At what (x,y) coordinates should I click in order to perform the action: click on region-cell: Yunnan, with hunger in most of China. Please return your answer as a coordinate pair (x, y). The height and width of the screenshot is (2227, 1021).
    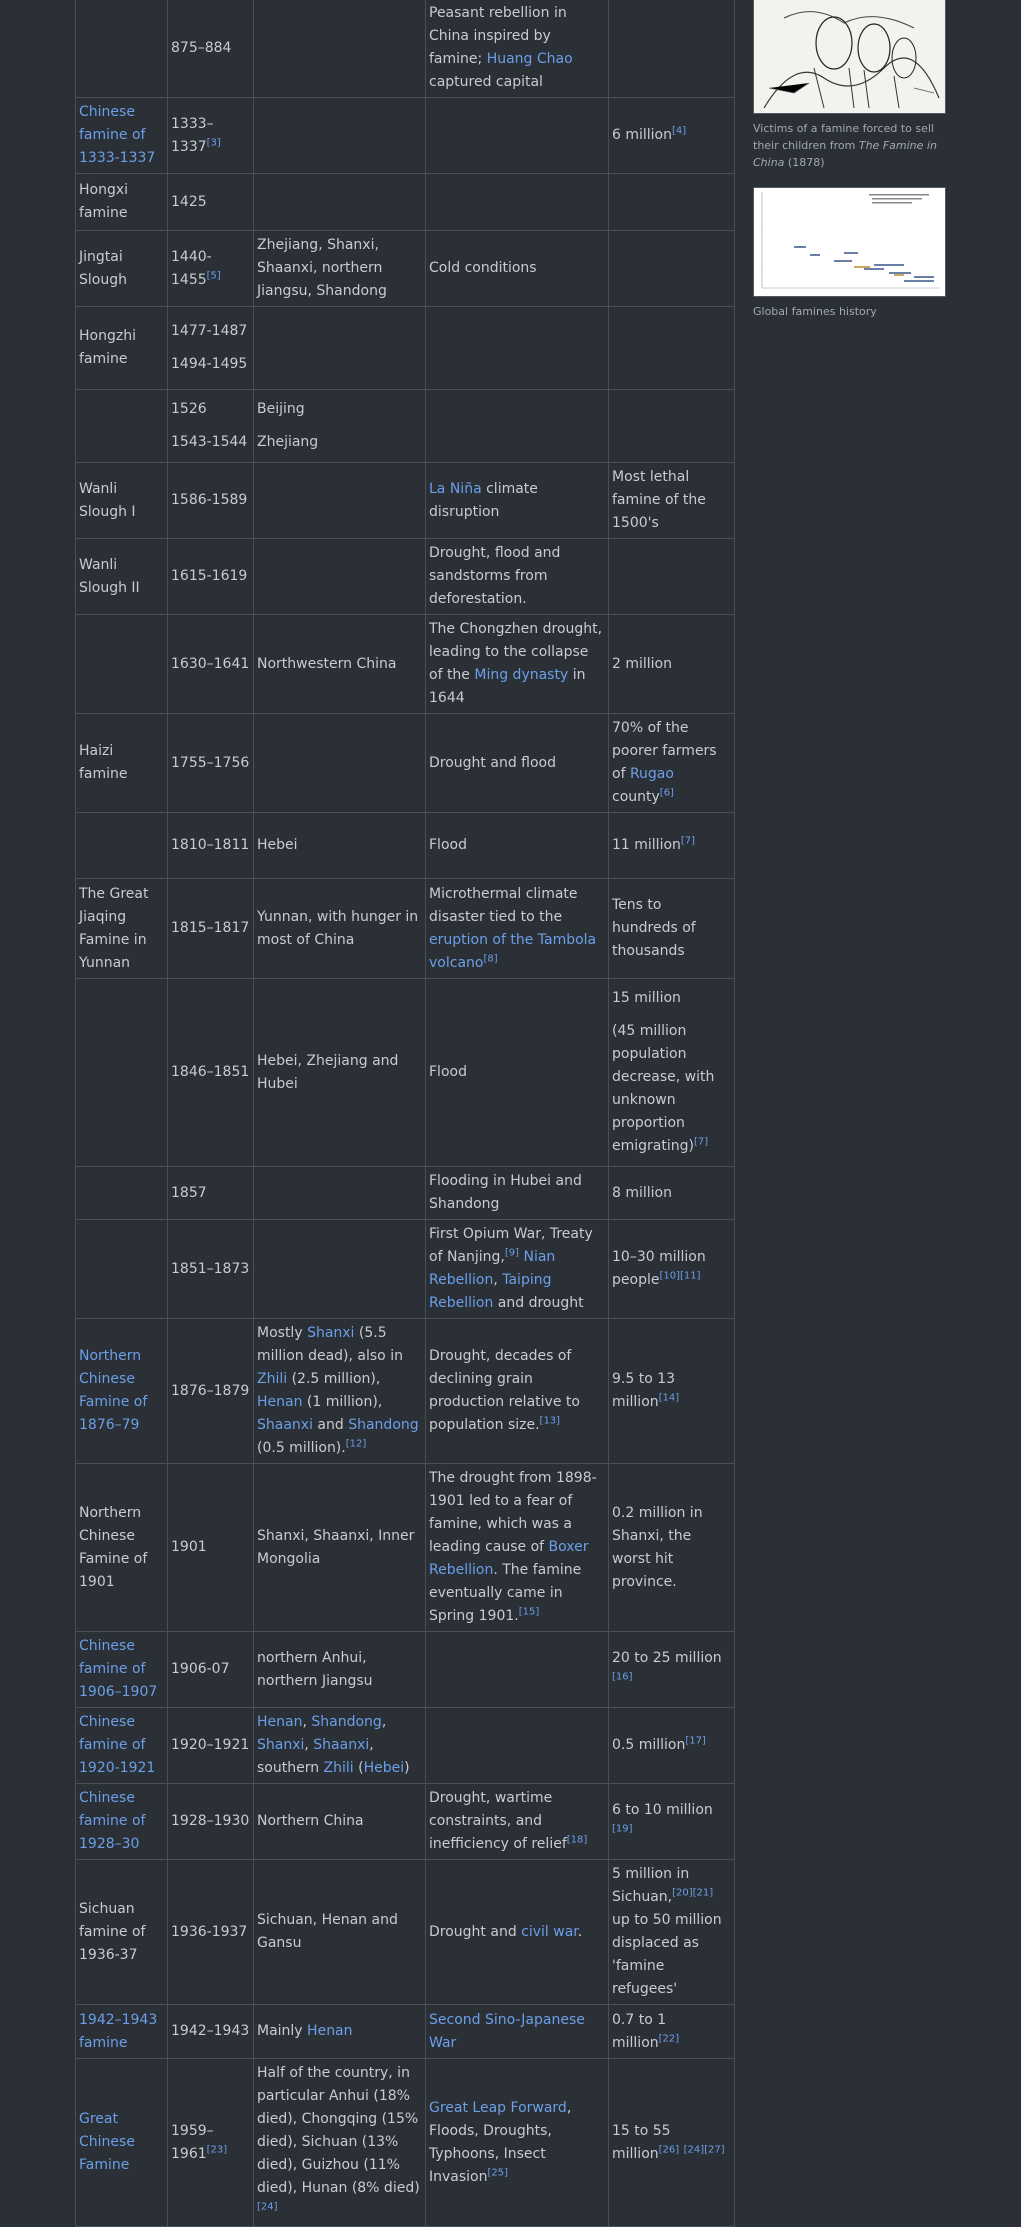
    Looking at the image, I should click on (339, 928).